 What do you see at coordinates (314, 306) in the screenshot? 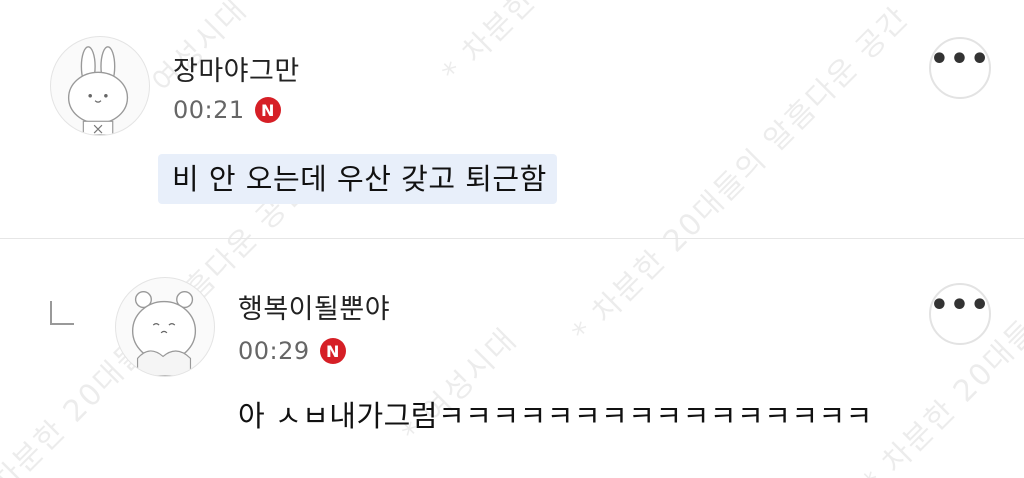
I see `author-name: 행복이될뿐야` at bounding box center [314, 306].